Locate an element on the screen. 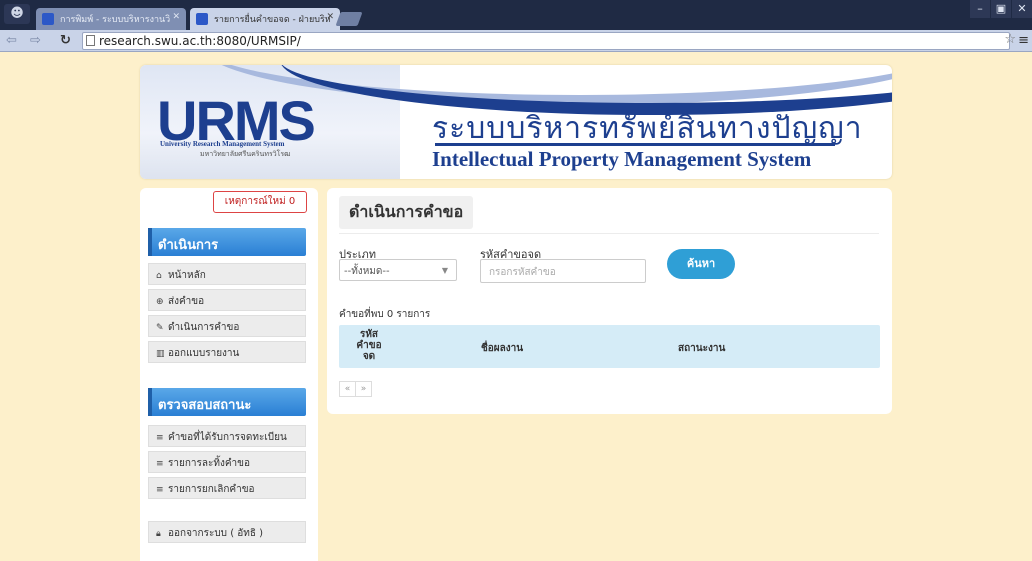 This screenshot has height=561, width=1032. browser-tab-2: รายการยื่นคำขอจด - ฝ่ายบริห ✕ is located at coordinates (265, 19).